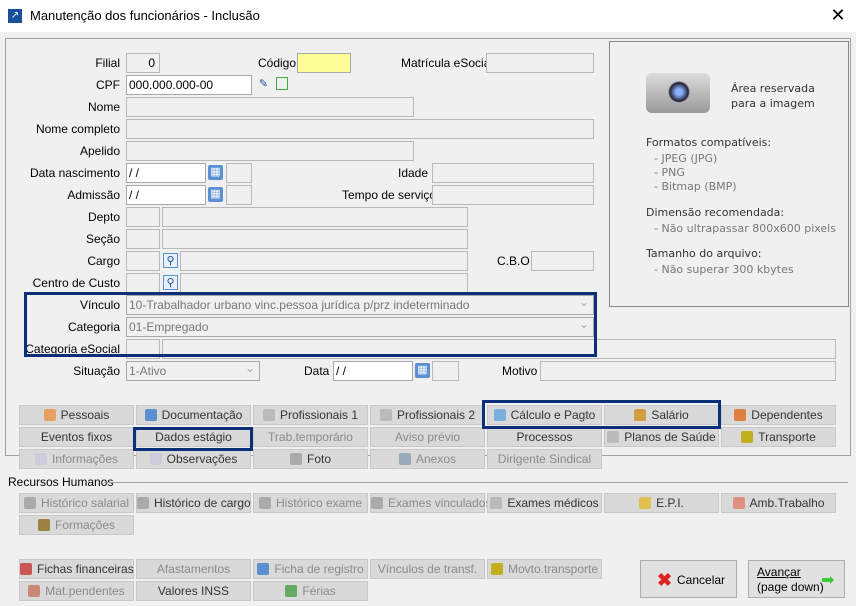 Image resolution: width=856 pixels, height=606 pixels. I want to click on nome-field, so click(270, 107).